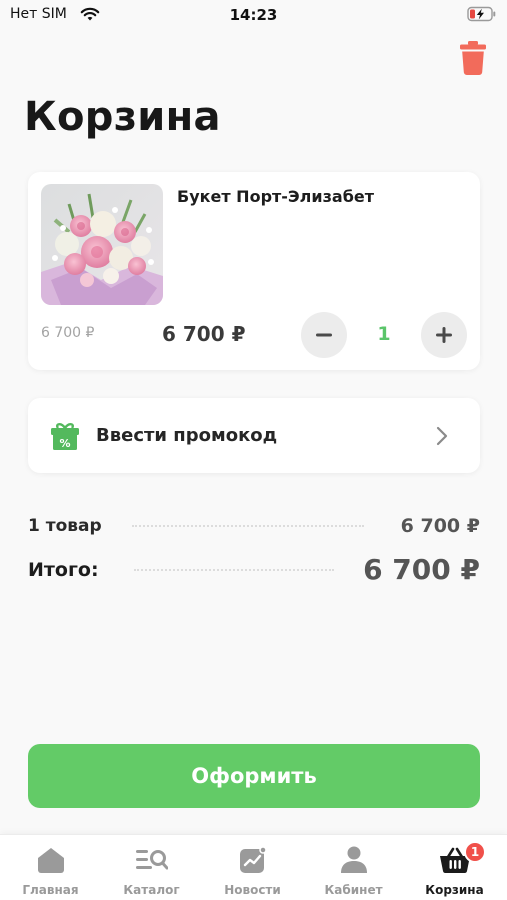 This screenshot has height=900, width=507. What do you see at coordinates (442, 438) in the screenshot?
I see `chevron-right-icon` at bounding box center [442, 438].